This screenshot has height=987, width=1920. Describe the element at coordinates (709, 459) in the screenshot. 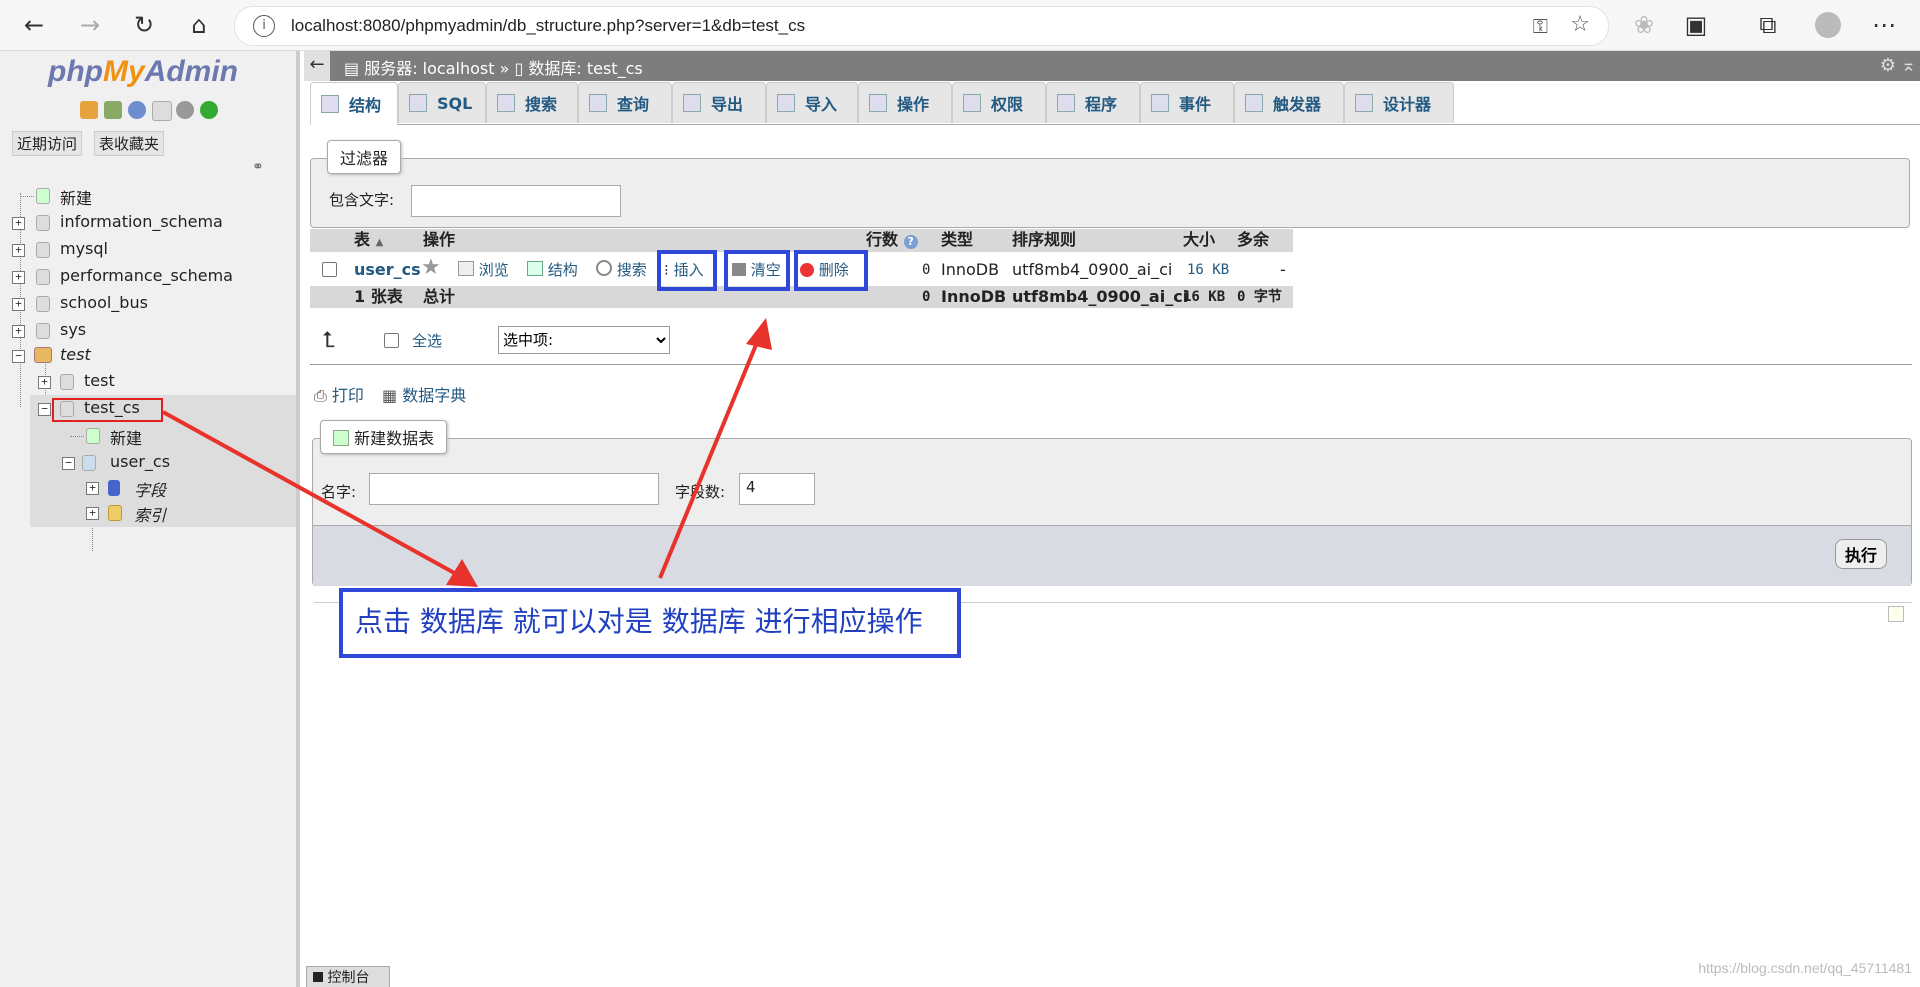

I see `arrow-to-actions` at that location.